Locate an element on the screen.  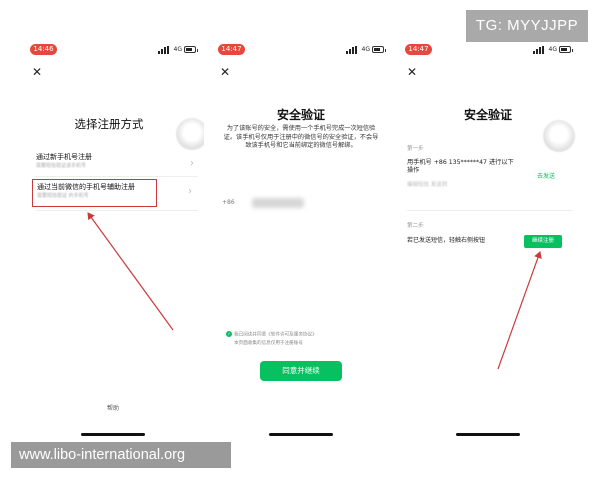
agree-continue-button: 同意并继续 is located at coordinates (301, 371).